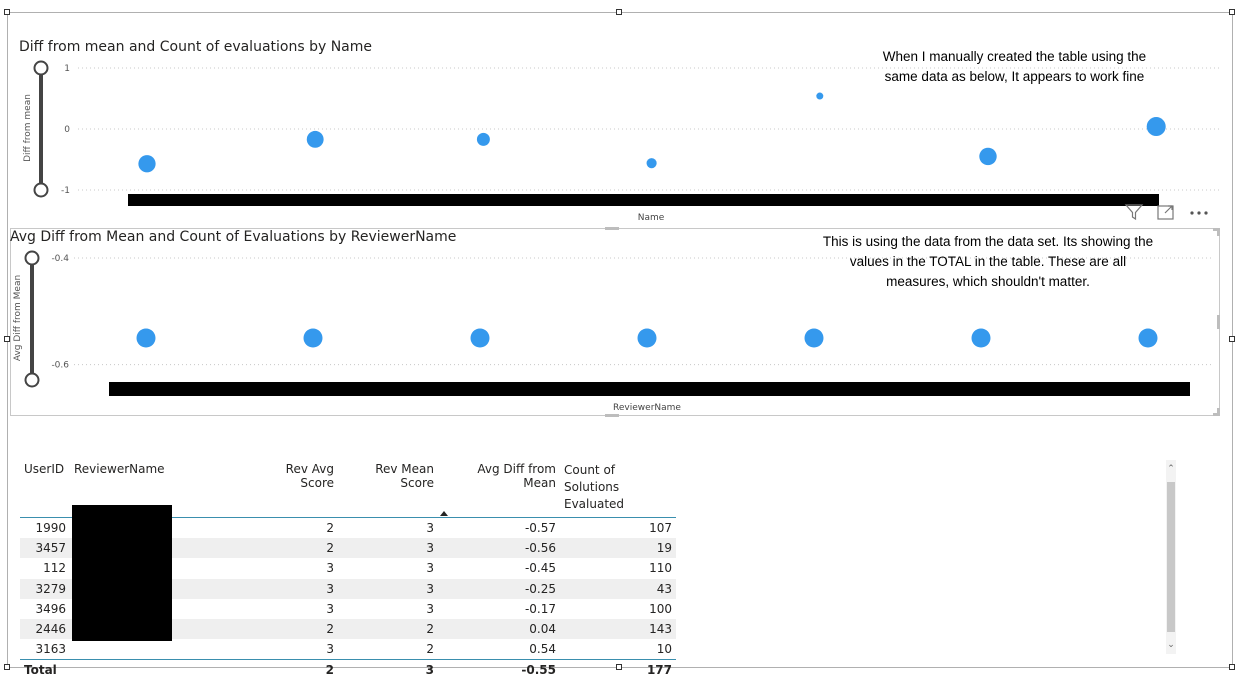 This screenshot has width=1243, height=680. What do you see at coordinates (160, 649) in the screenshot?
I see `cell-reviewername` at bounding box center [160, 649].